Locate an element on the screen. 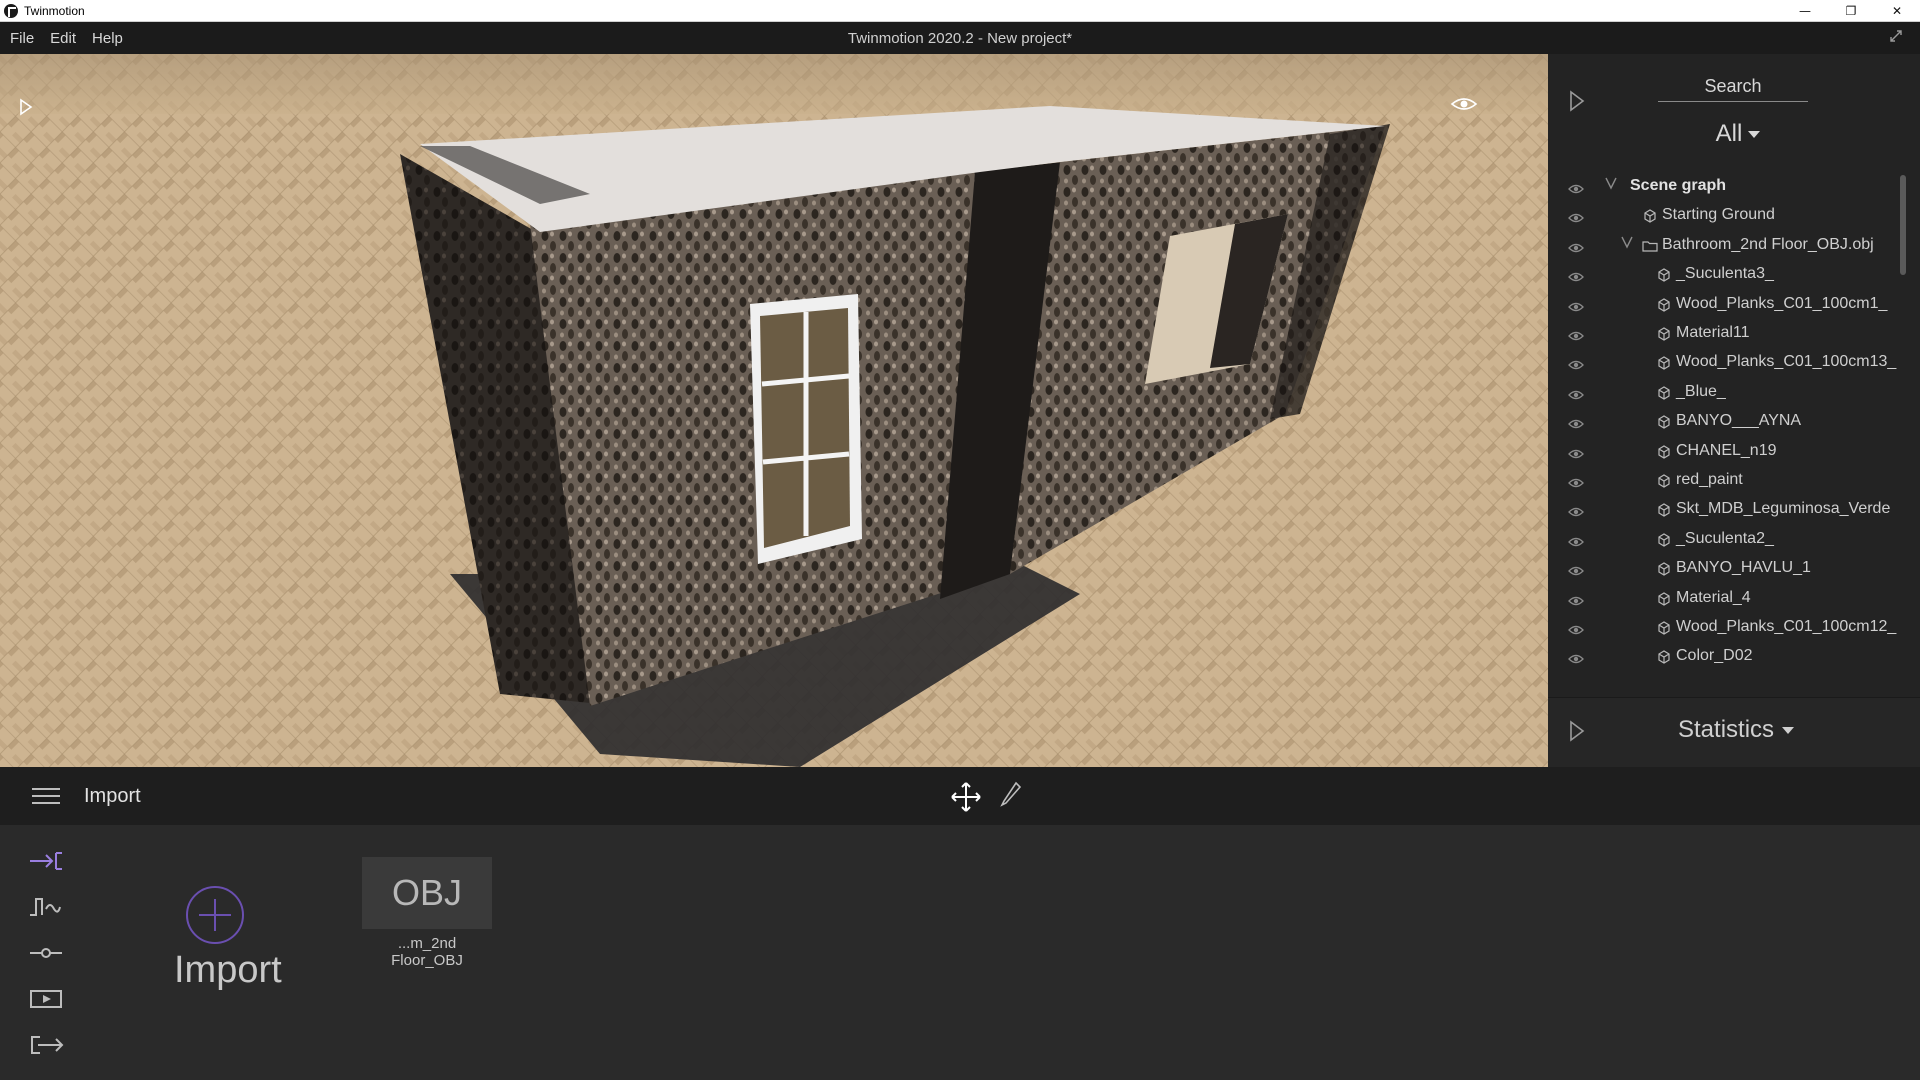  waveform-tool-icon is located at coordinates (46, 907).